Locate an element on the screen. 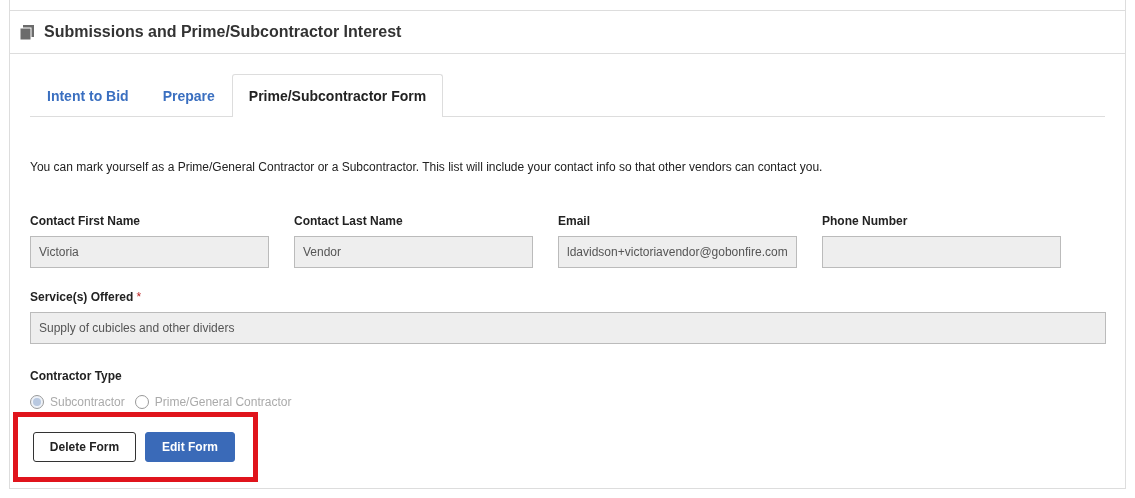 The height and width of the screenshot is (498, 1135). panel-title: Submissions and Prime/Subcontractor Interest is located at coordinates (223, 32).